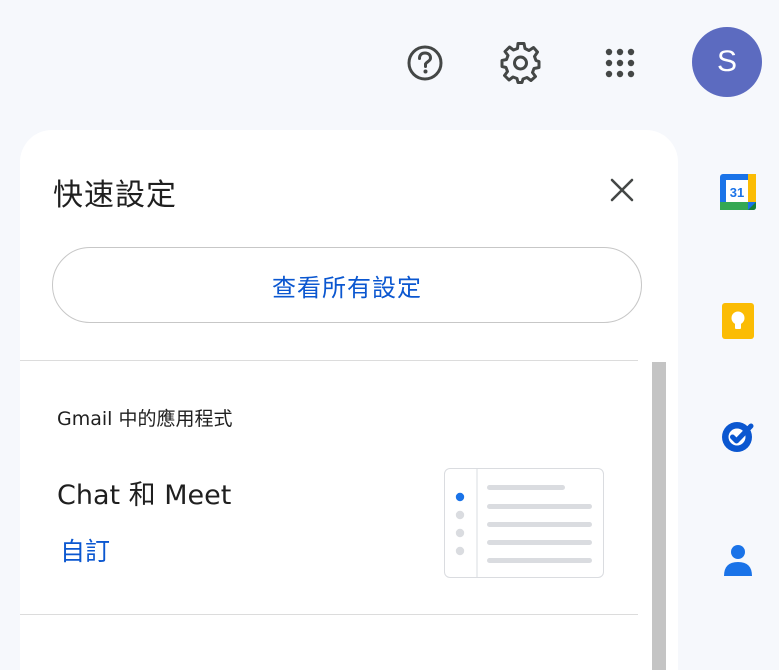  I want to click on customize-link: 自訂, so click(85, 550).